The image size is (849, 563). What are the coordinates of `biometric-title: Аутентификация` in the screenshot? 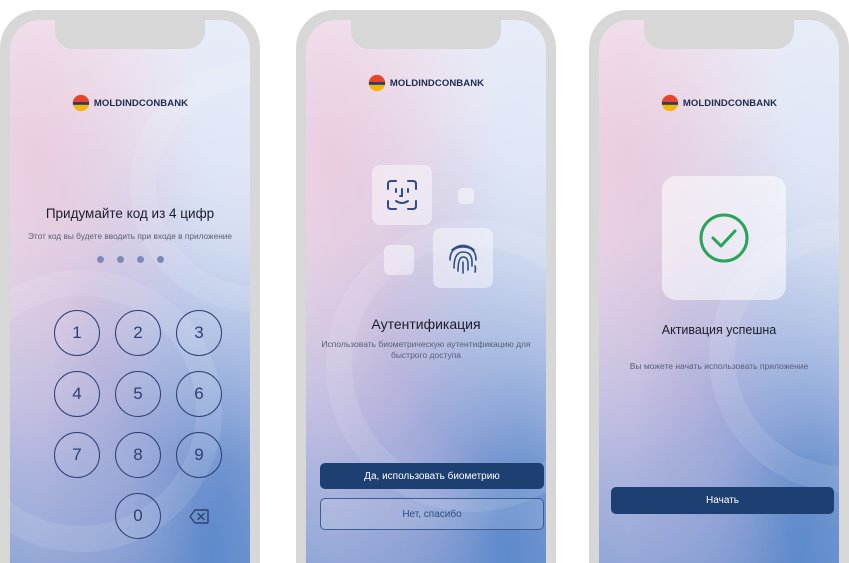 It's located at (426, 324).